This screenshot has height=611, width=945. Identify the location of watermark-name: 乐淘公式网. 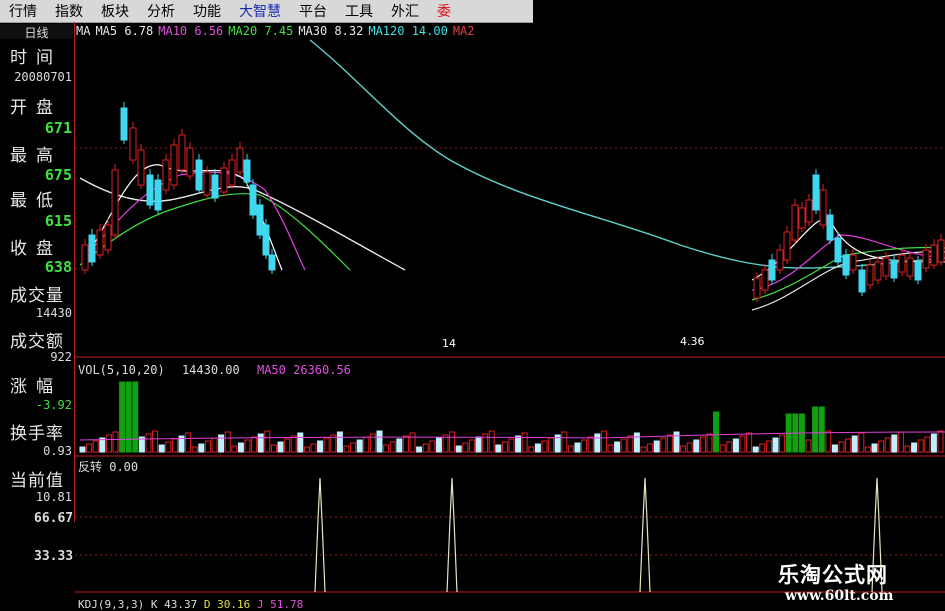
(833, 575).